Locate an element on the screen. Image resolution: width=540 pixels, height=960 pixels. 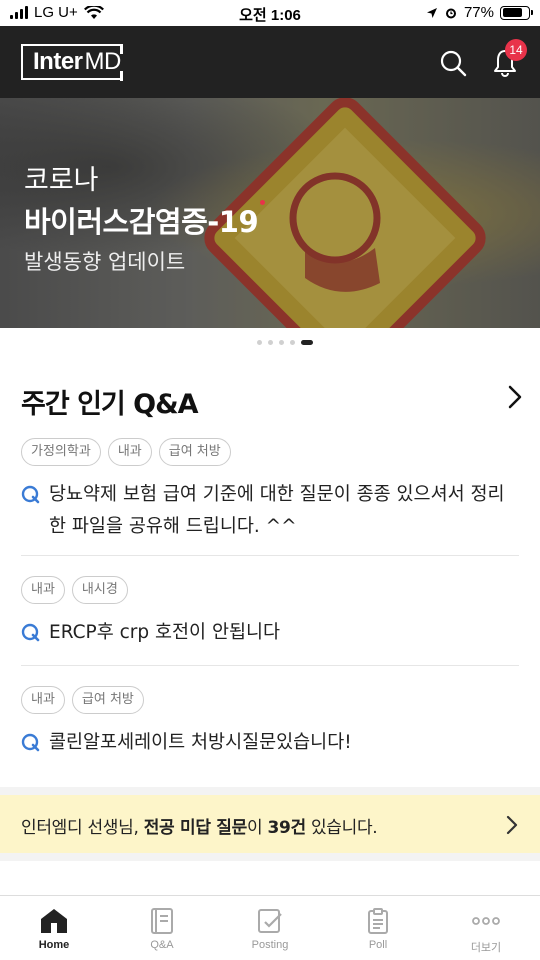
tab-poll: Poll is located at coordinates (378, 928).